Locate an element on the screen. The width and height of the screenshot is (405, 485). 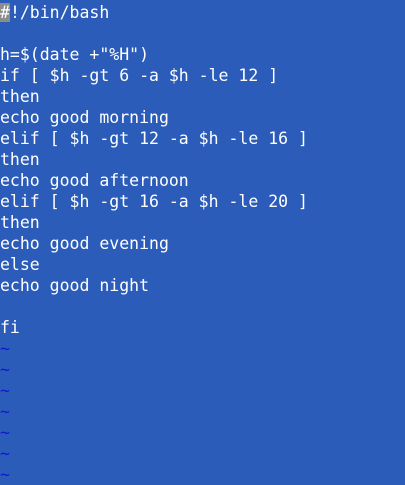
code-line: else is located at coordinates (20, 264).